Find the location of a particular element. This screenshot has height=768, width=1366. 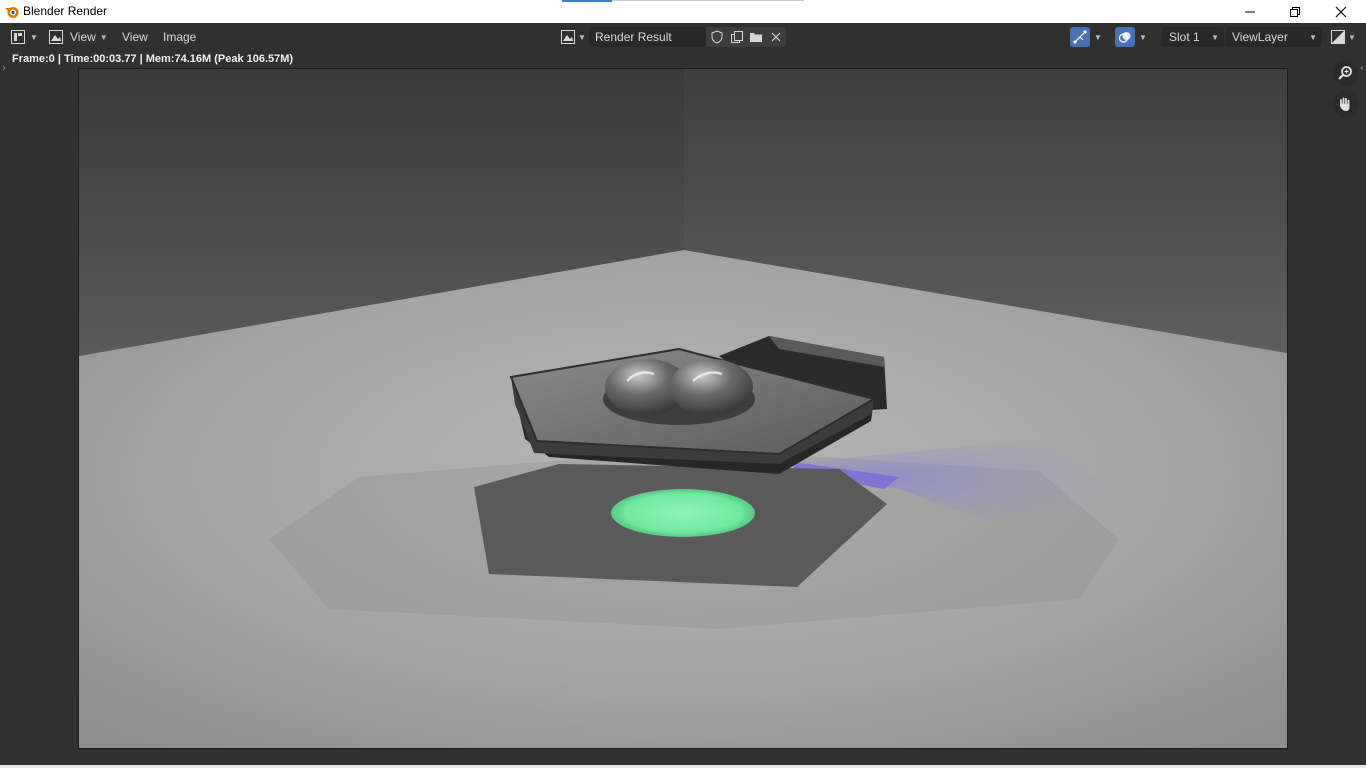

minimize-button is located at coordinates (1250, 11).